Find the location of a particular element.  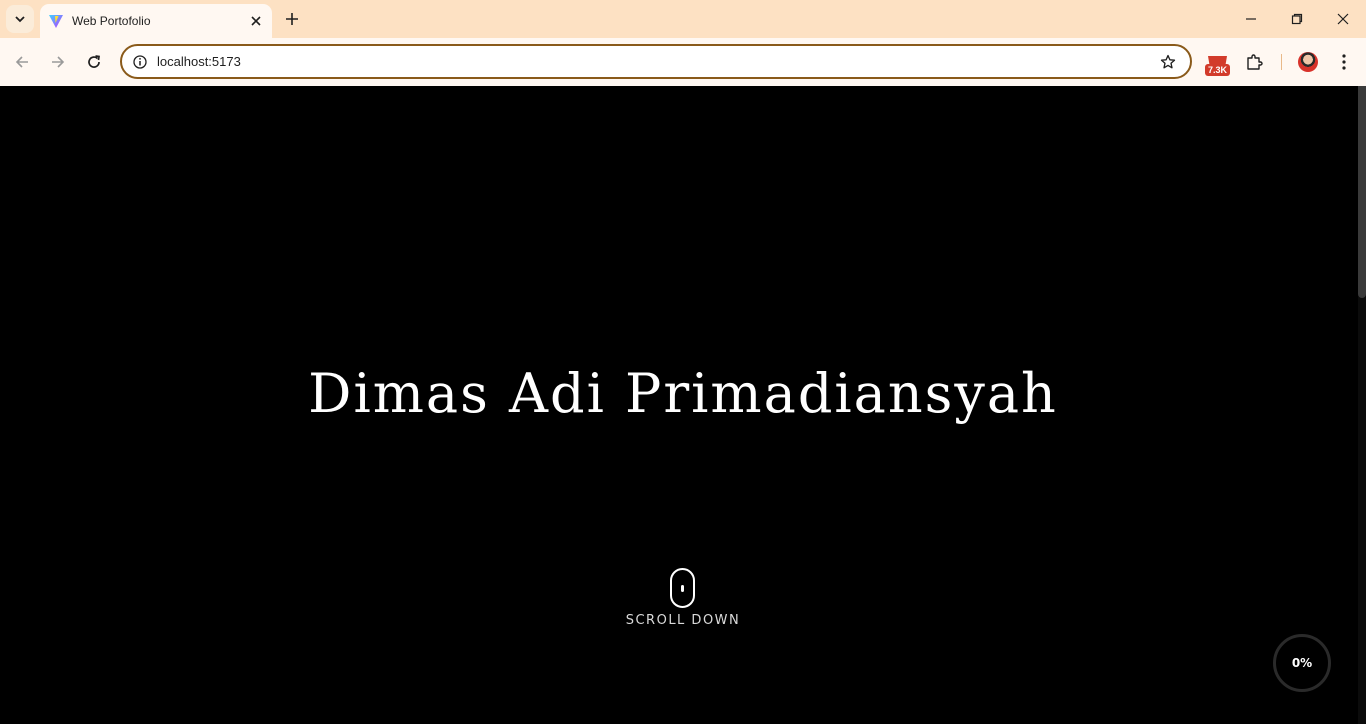

star-icon is located at coordinates (1168, 61).